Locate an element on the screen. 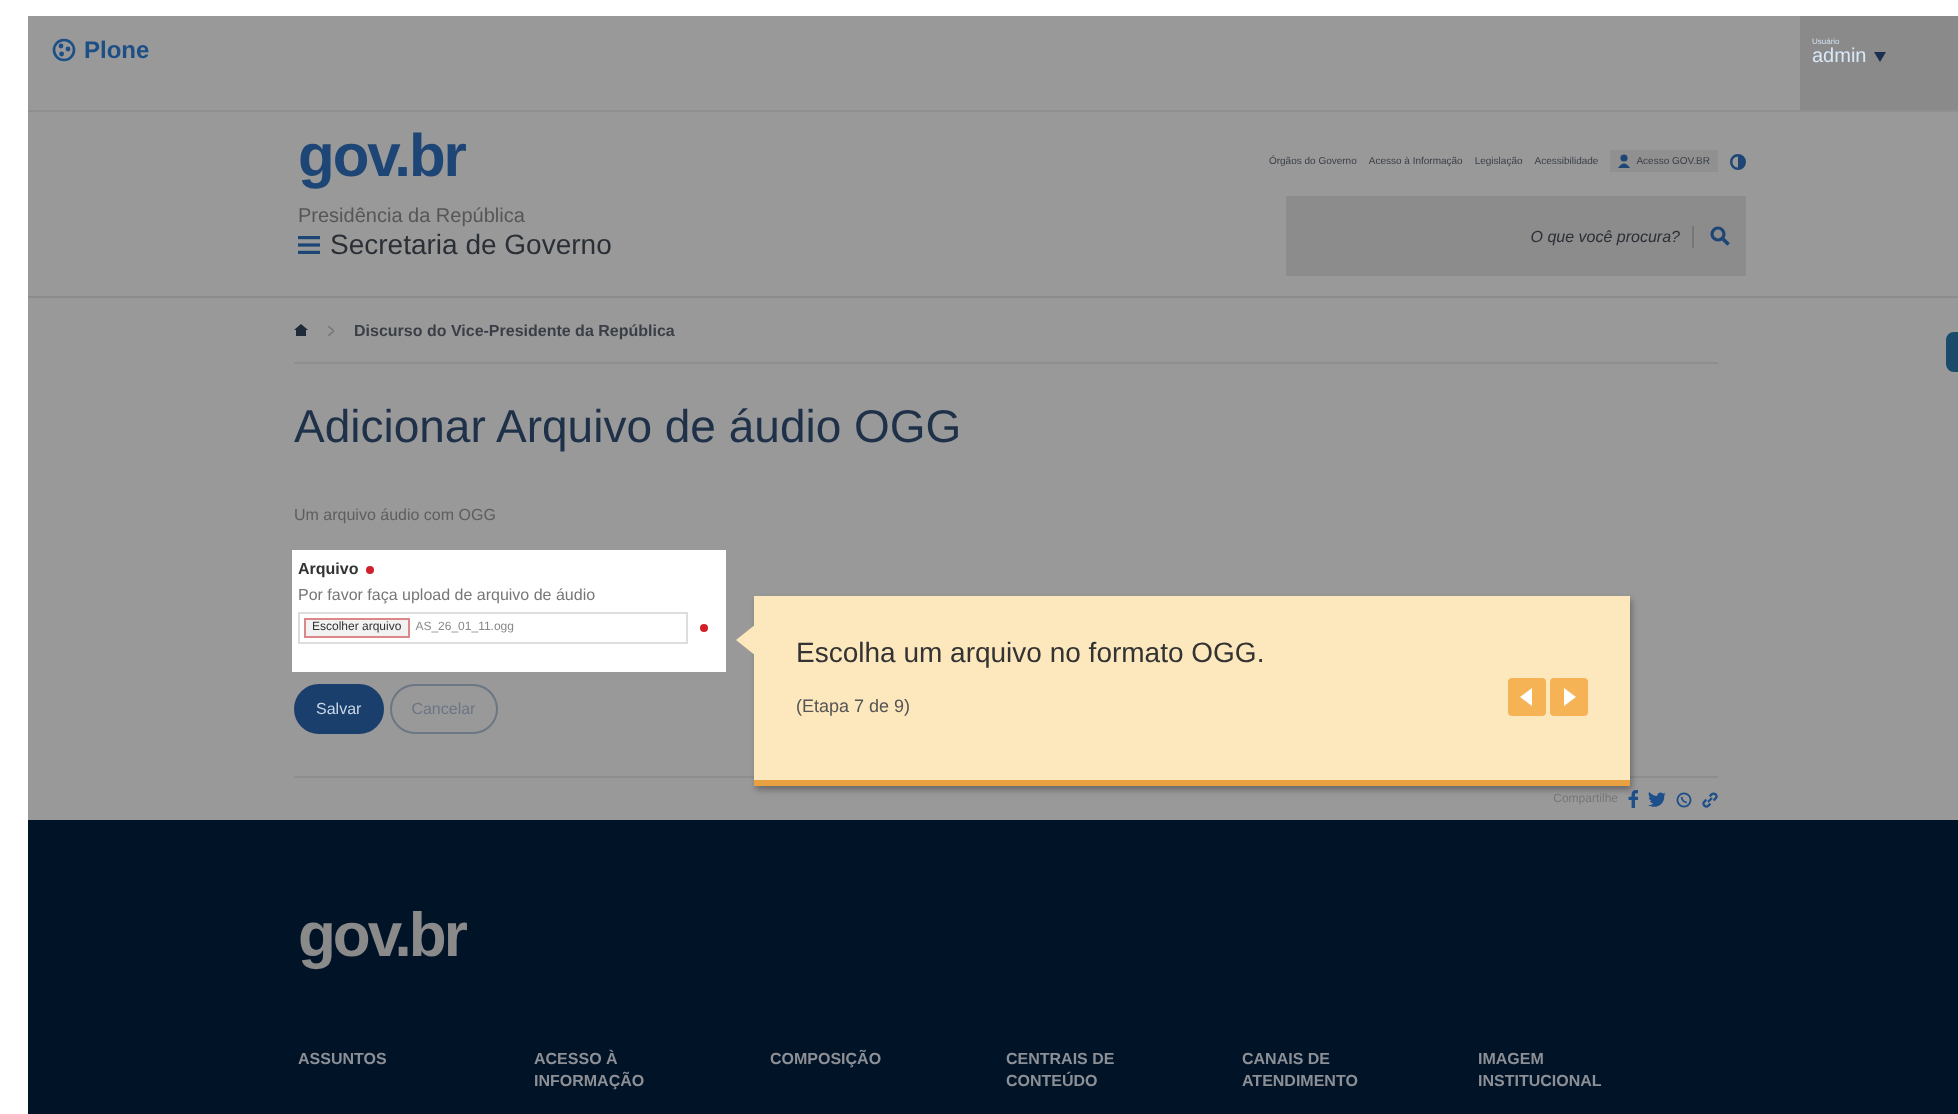  previous-button is located at coordinates (1527, 697).